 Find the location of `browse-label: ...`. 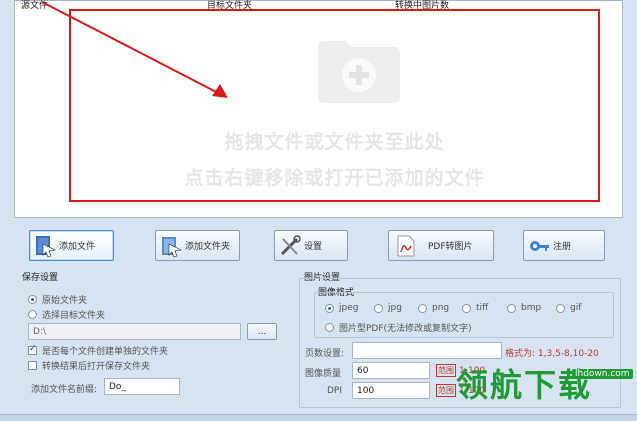

browse-label: ... is located at coordinates (262, 331).